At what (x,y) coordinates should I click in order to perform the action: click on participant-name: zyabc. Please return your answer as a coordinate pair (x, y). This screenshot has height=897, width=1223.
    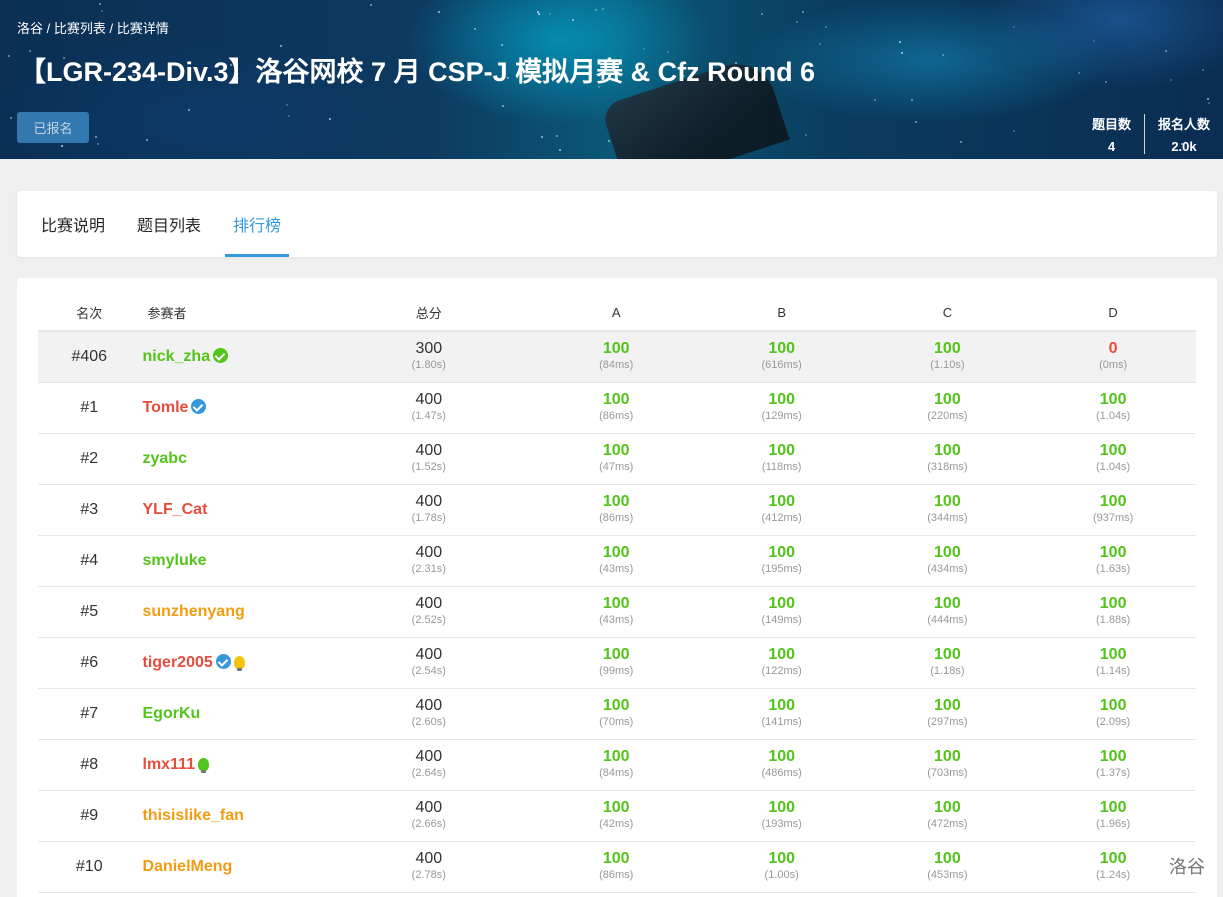
    Looking at the image, I should click on (165, 458).